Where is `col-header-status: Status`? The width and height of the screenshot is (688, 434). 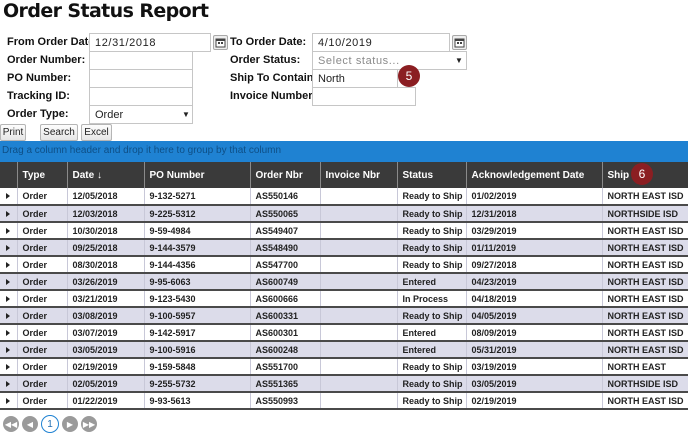 col-header-status: Status is located at coordinates (431, 175).